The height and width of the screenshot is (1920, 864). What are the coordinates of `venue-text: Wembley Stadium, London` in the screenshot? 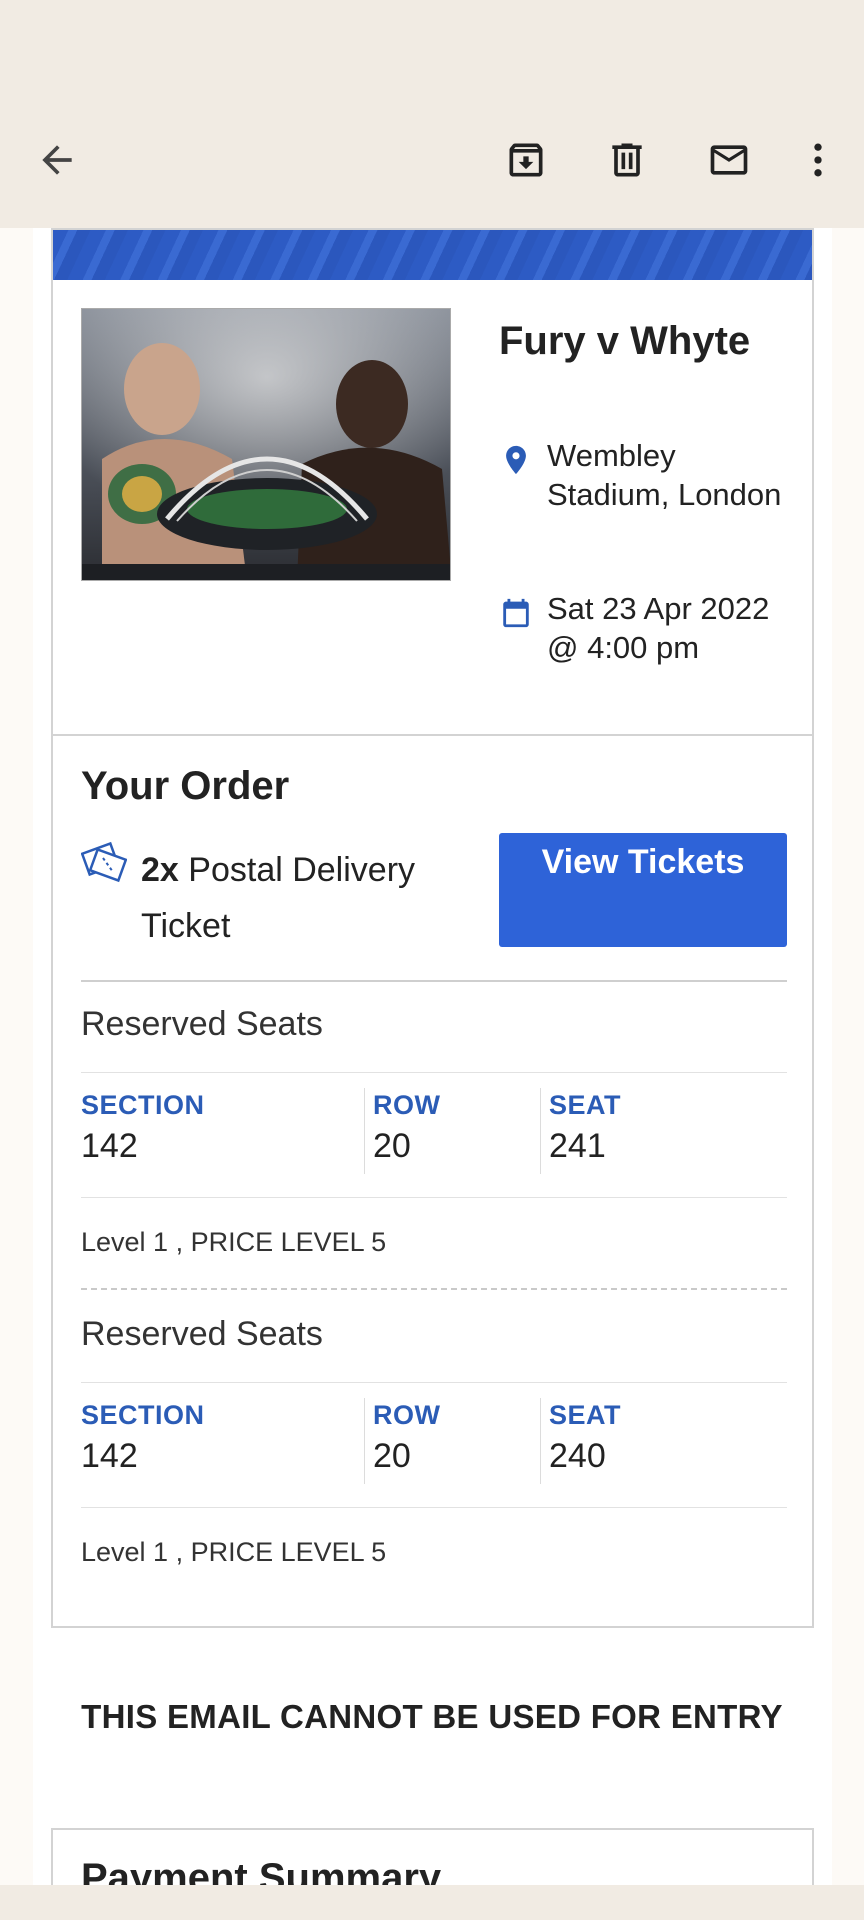 It's located at (664, 475).